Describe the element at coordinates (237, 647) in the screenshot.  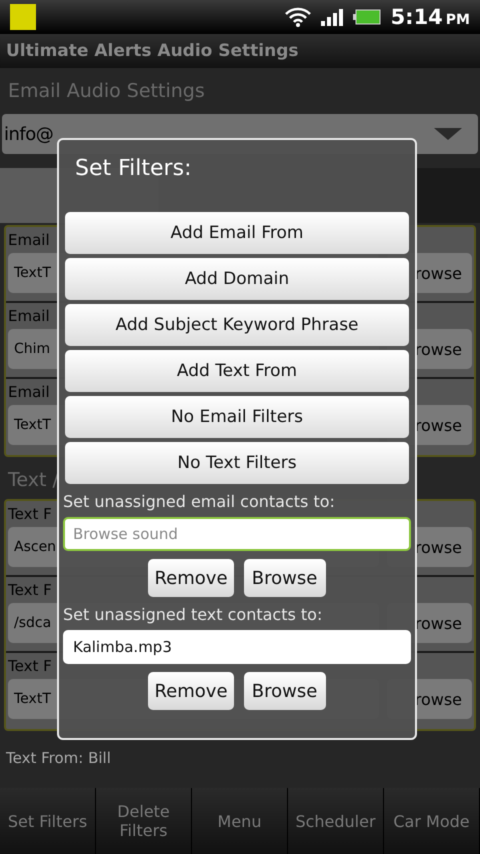
I see `sound-input: Kalimba.mp3` at that location.